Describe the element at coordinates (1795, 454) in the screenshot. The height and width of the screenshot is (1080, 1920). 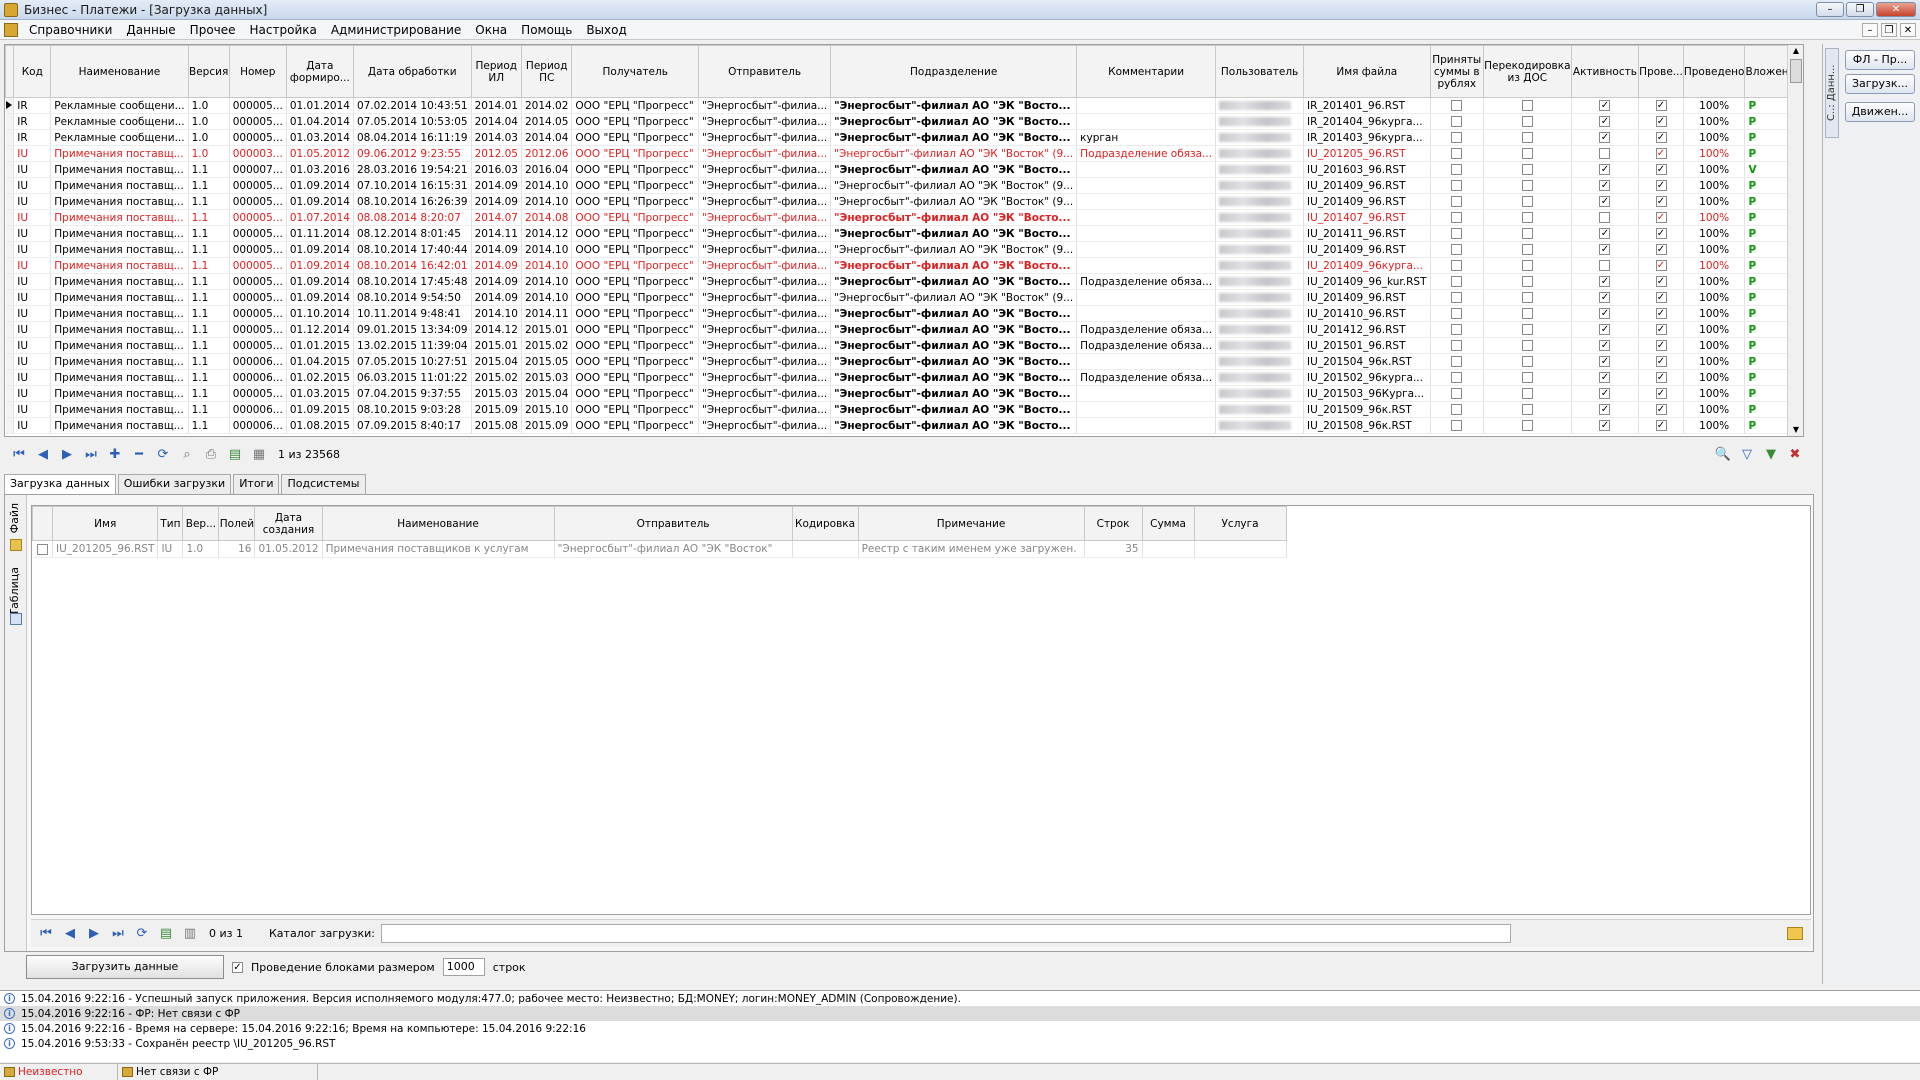
I see `filter-clear-icon: ✖` at that location.